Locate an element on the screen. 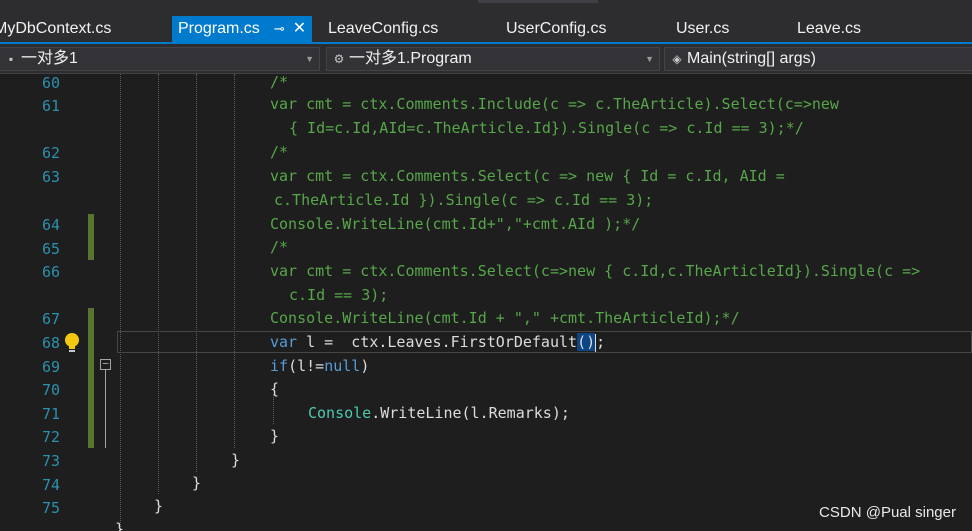  watermark: CSDN @Pual singer is located at coordinates (887, 512).